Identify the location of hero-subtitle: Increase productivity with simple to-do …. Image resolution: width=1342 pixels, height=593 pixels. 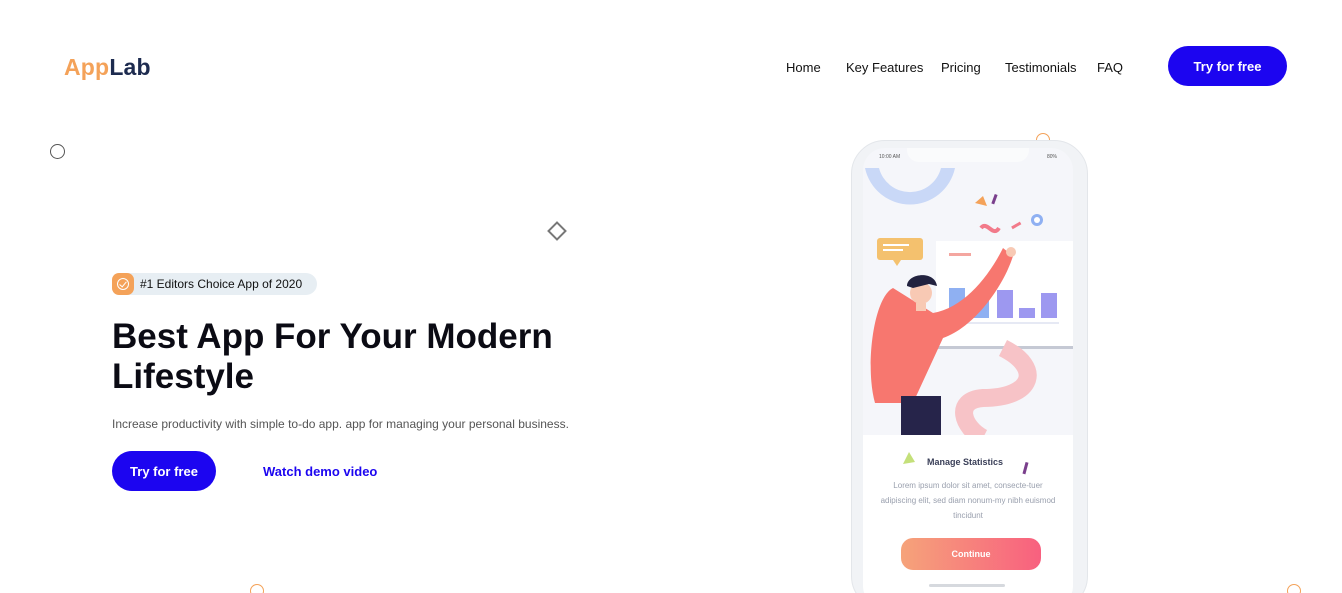
(340, 424).